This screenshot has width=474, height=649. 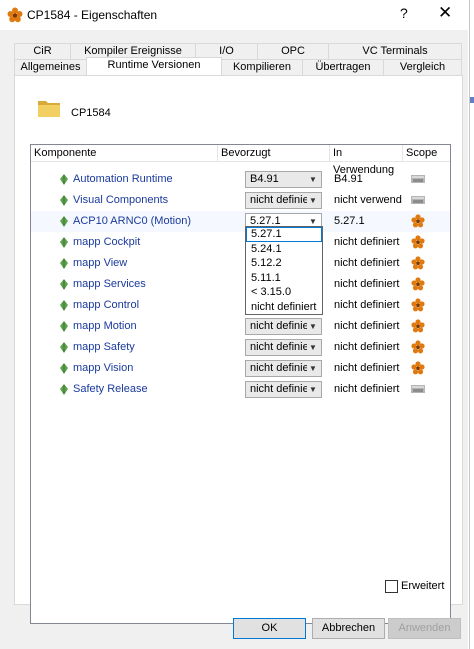 I want to click on dropdown-option: < 3.15.0, so click(x=284, y=292).